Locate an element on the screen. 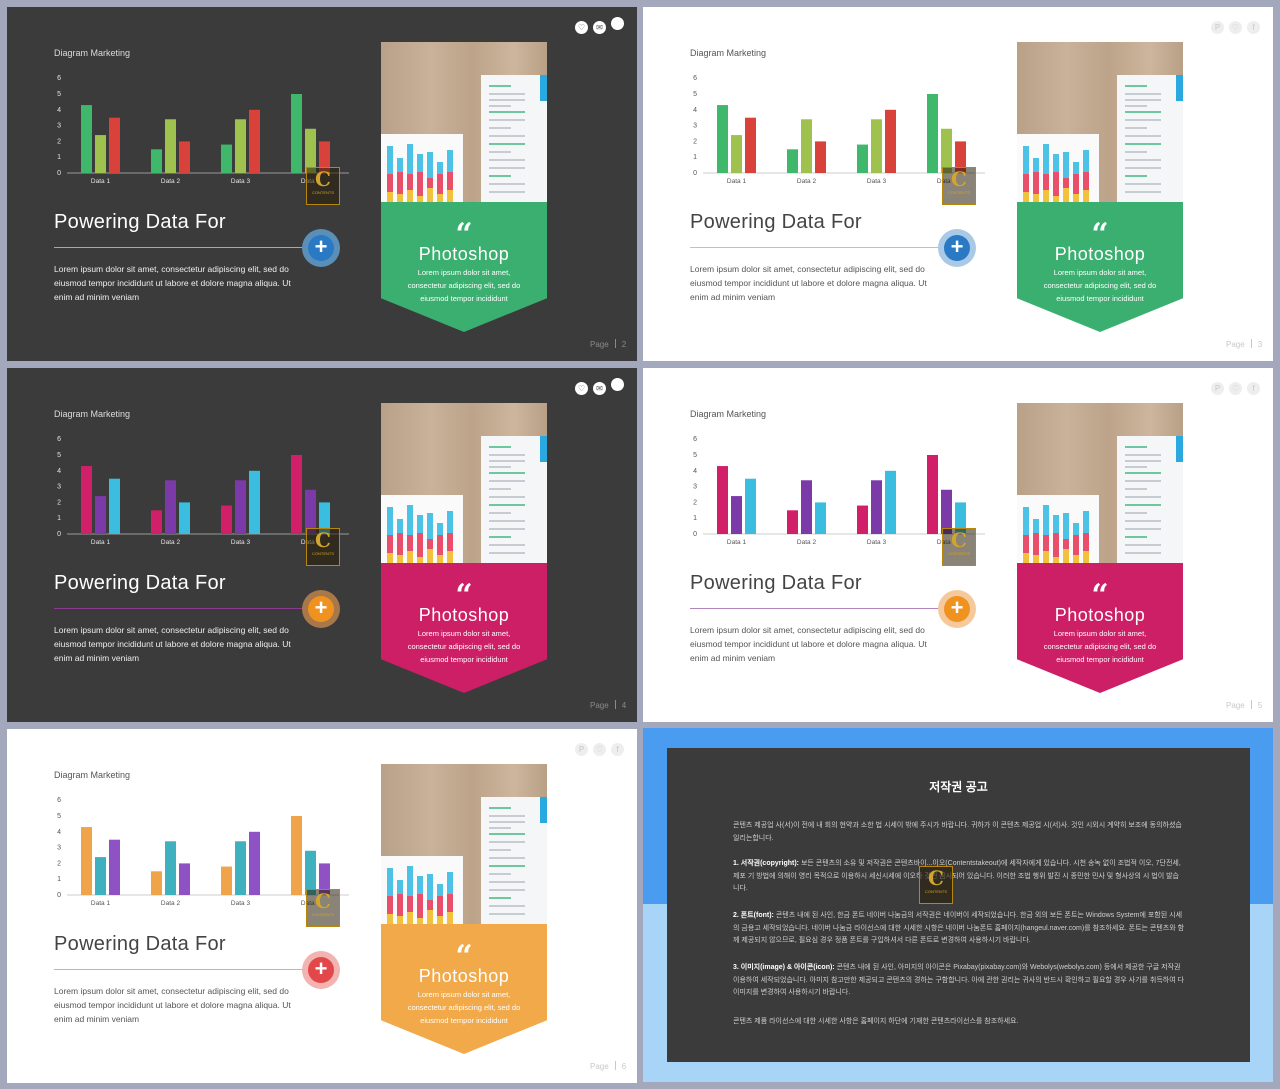 Image resolution: width=1280 pixels, height=1089 pixels. heading-divider is located at coordinates (179, 608).